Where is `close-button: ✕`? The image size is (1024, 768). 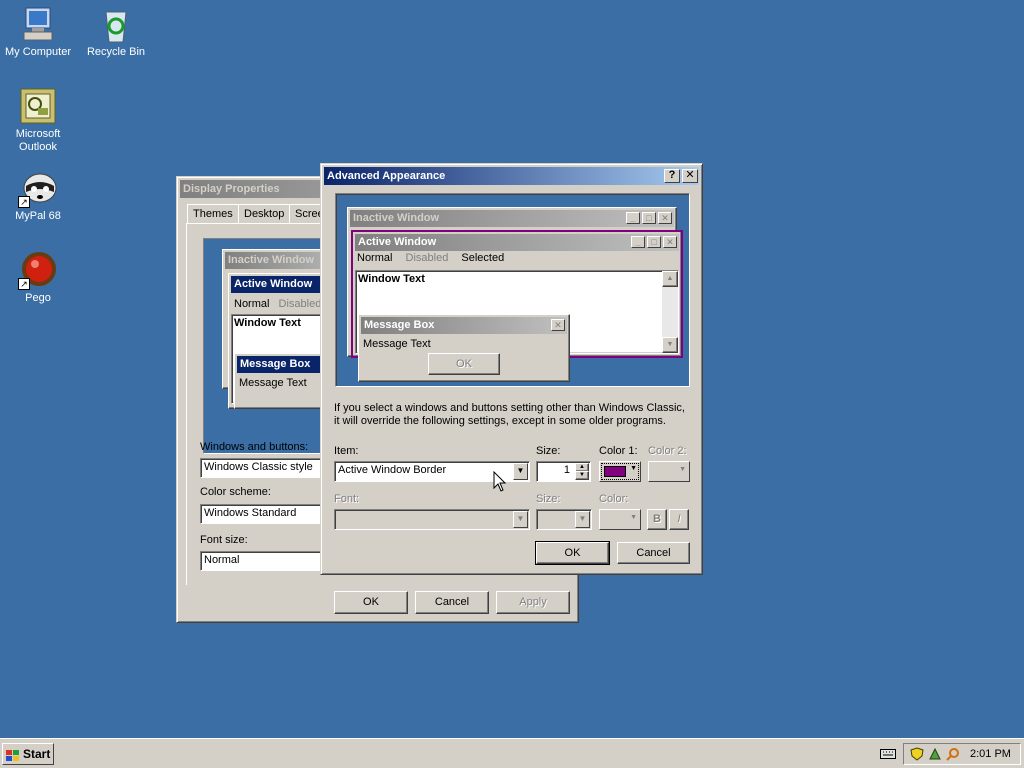
close-button: ✕ is located at coordinates (690, 176).